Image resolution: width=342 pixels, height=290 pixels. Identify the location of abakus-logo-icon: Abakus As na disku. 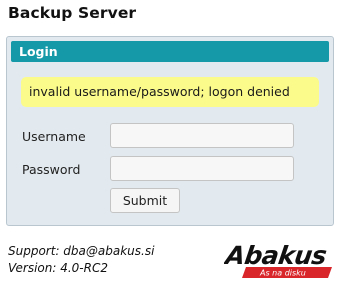
(277, 259).